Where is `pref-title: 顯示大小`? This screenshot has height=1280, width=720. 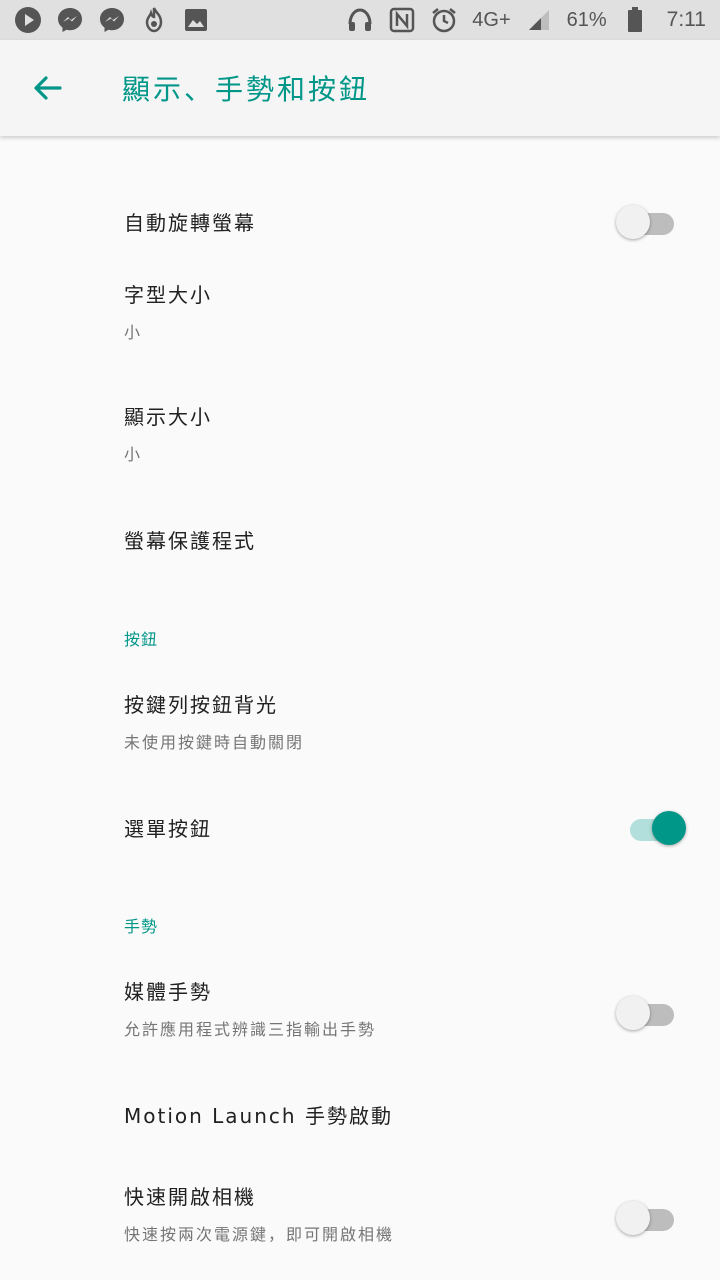 pref-title: 顯示大小 is located at coordinates (168, 417).